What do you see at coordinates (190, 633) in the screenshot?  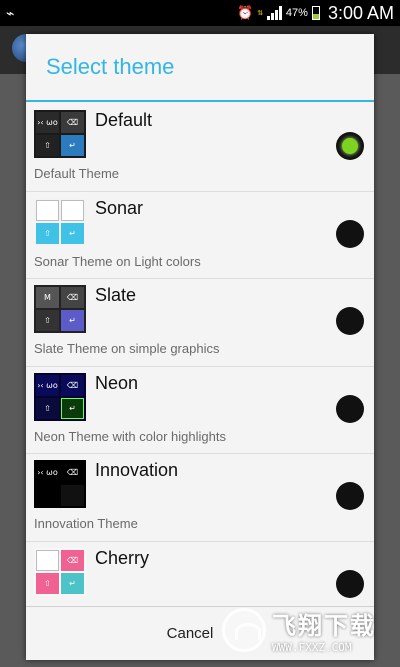 I see `cancel-button: Cancel` at bounding box center [190, 633].